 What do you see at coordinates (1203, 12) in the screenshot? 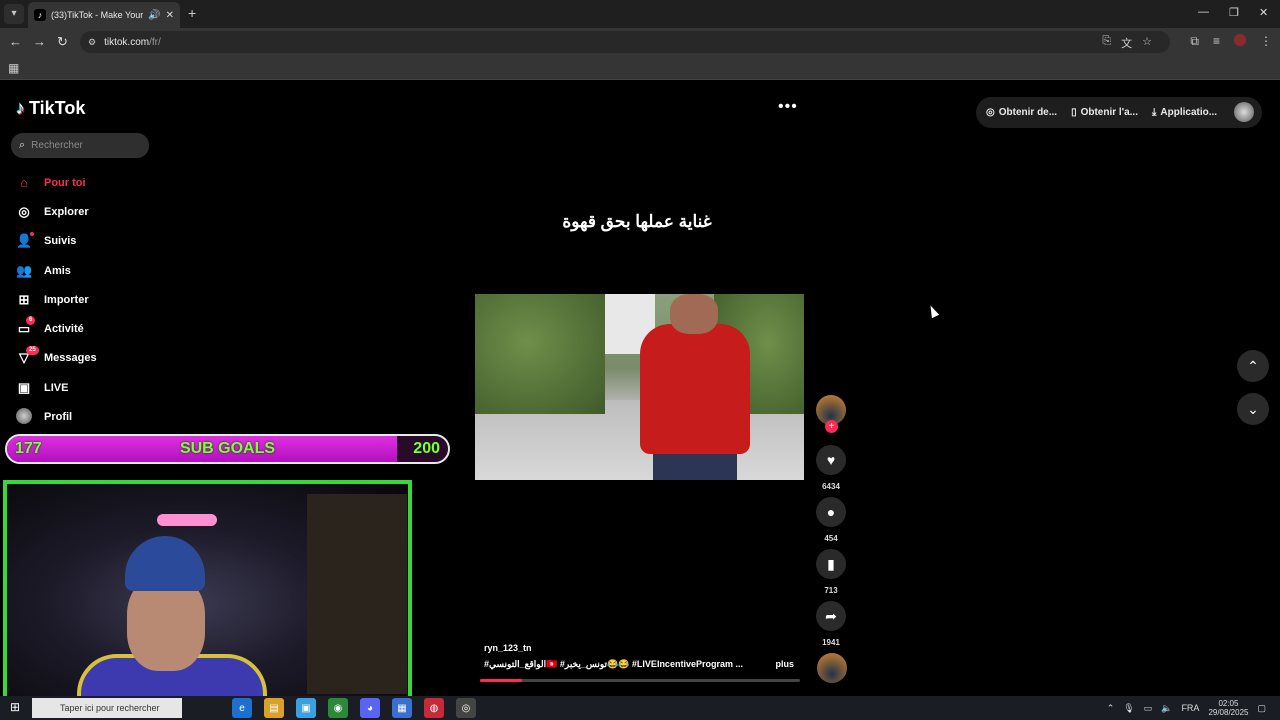
I see `minimize-button: —` at bounding box center [1203, 12].